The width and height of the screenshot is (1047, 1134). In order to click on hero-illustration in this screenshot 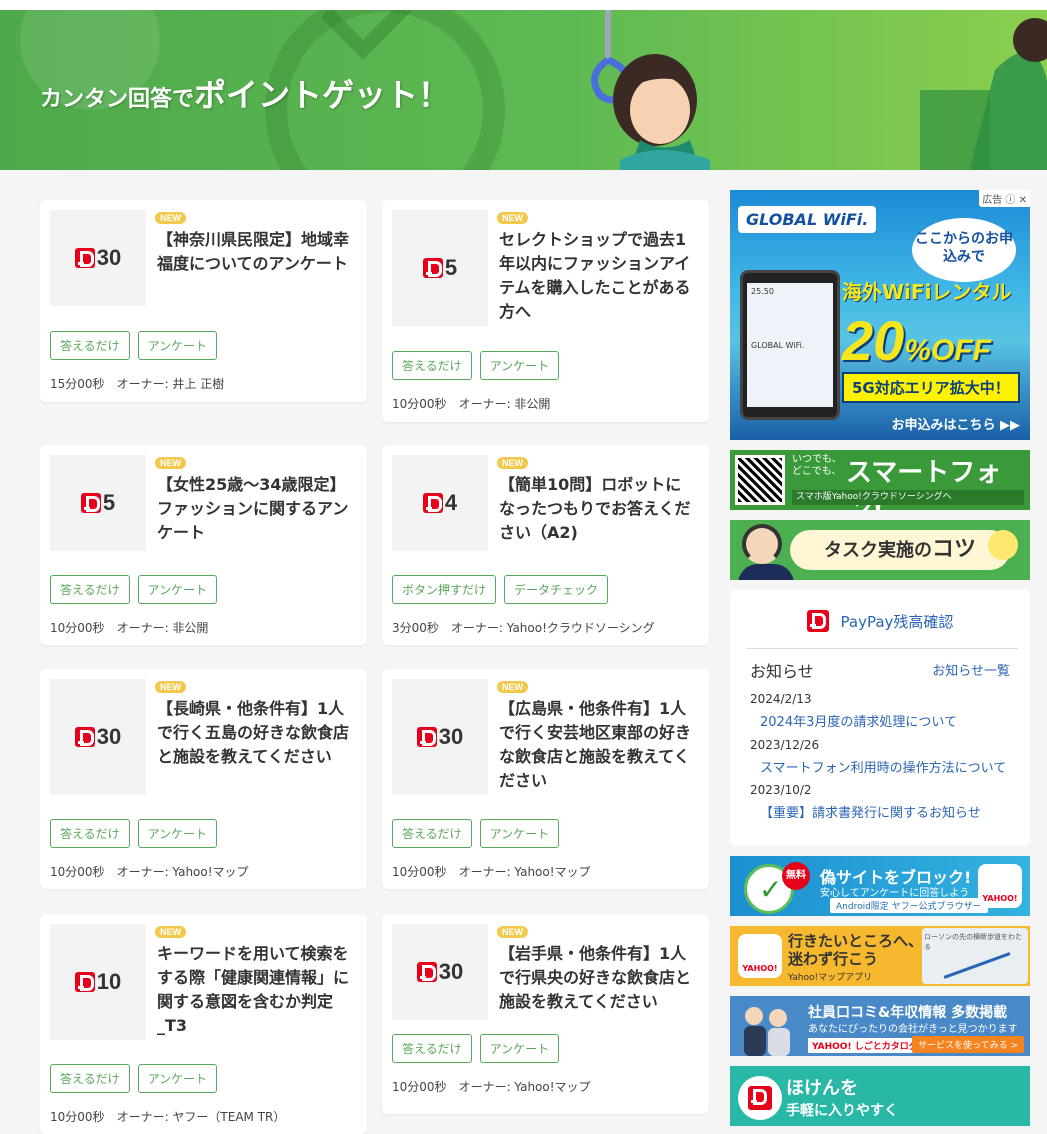, I will do `click(819, 90)`.